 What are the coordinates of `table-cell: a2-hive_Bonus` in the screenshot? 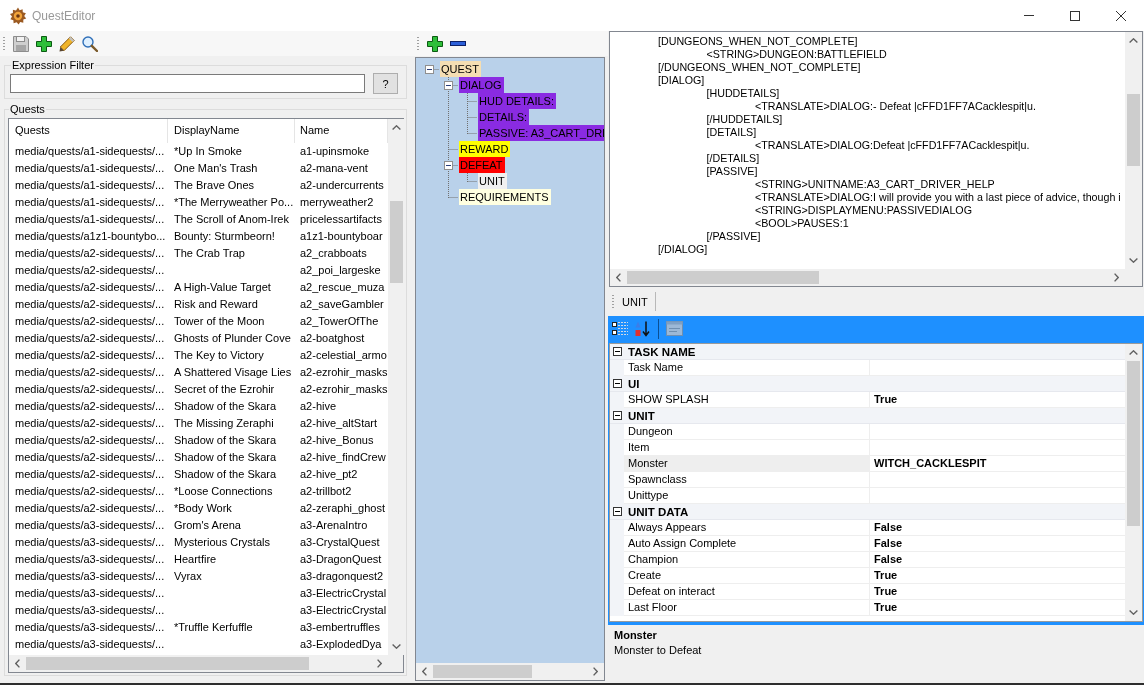 It's located at (337, 440).